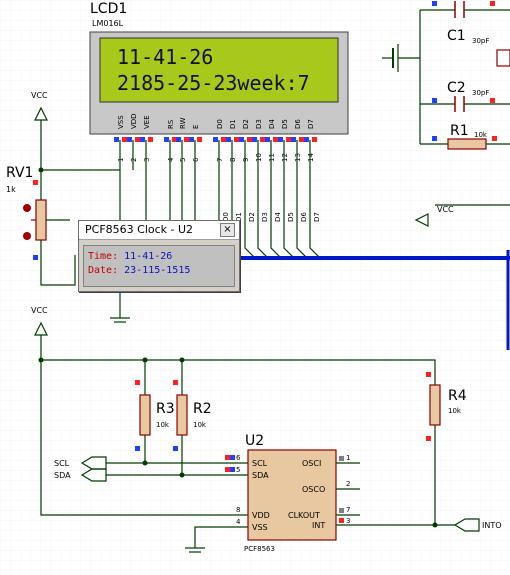  What do you see at coordinates (455, 411) in the screenshot?
I see `r4-value: 10k` at bounding box center [455, 411].